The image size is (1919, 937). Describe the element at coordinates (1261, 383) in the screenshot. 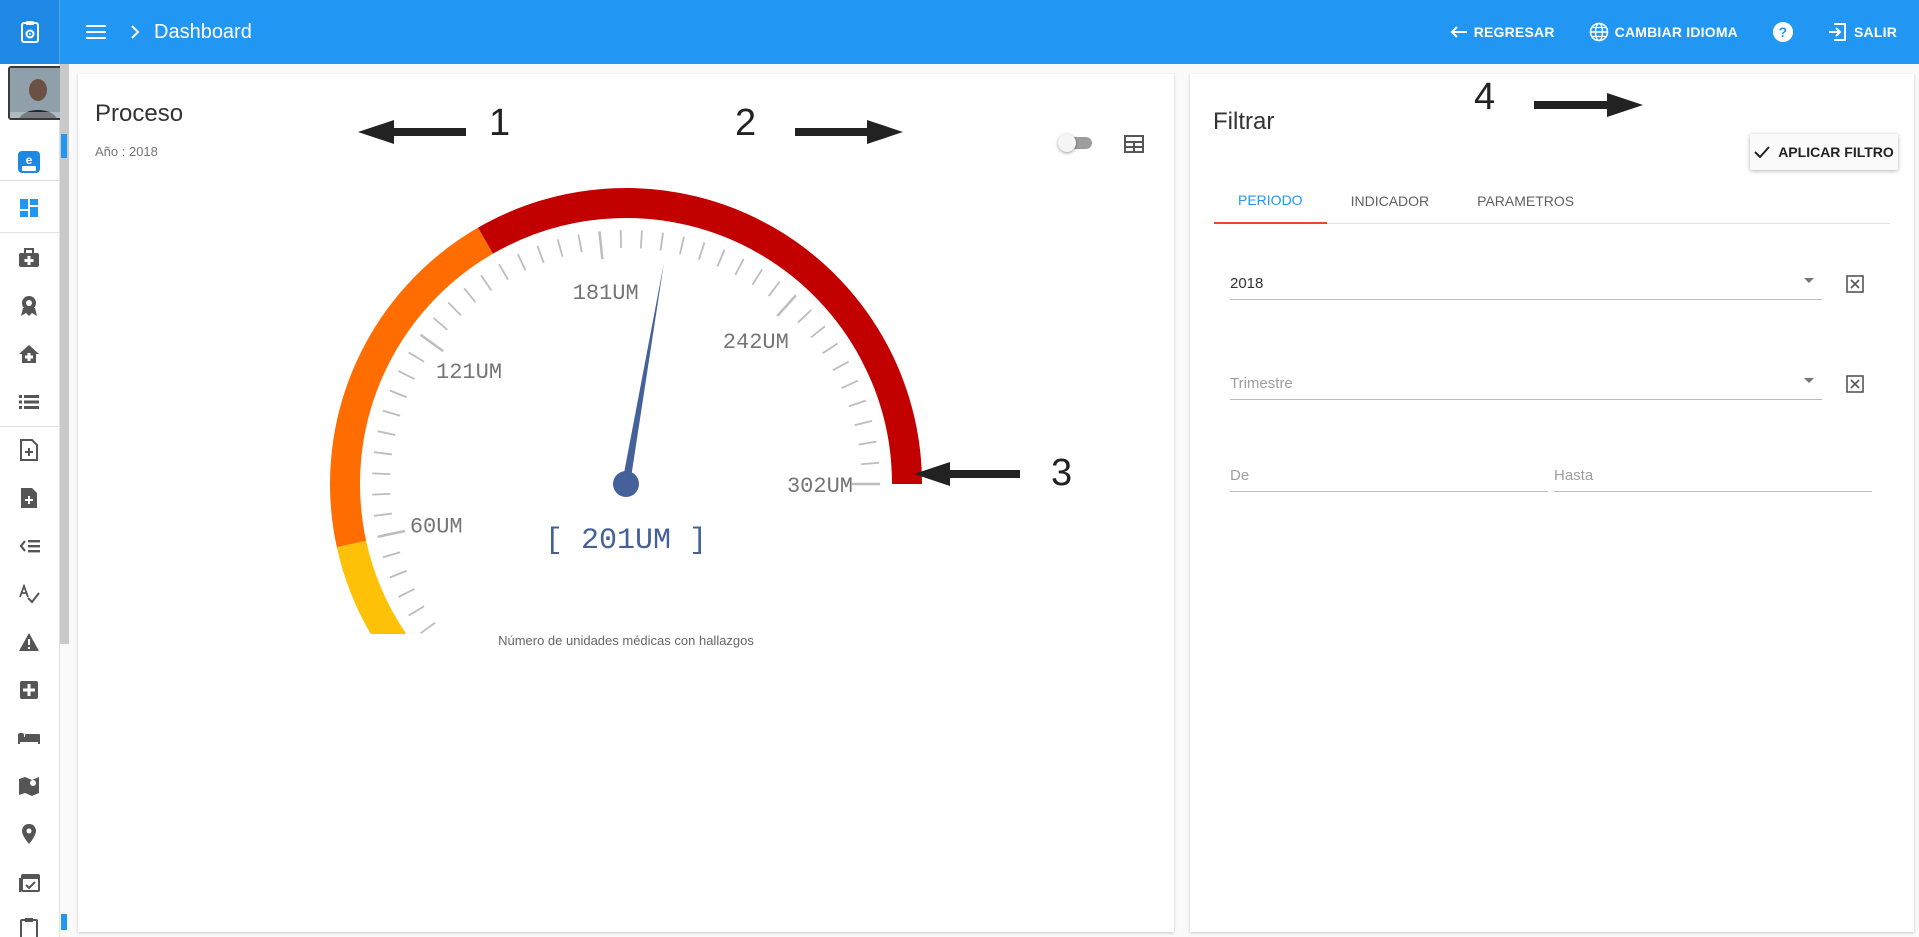

I see `quarter-placeholder: Trimestre` at that location.